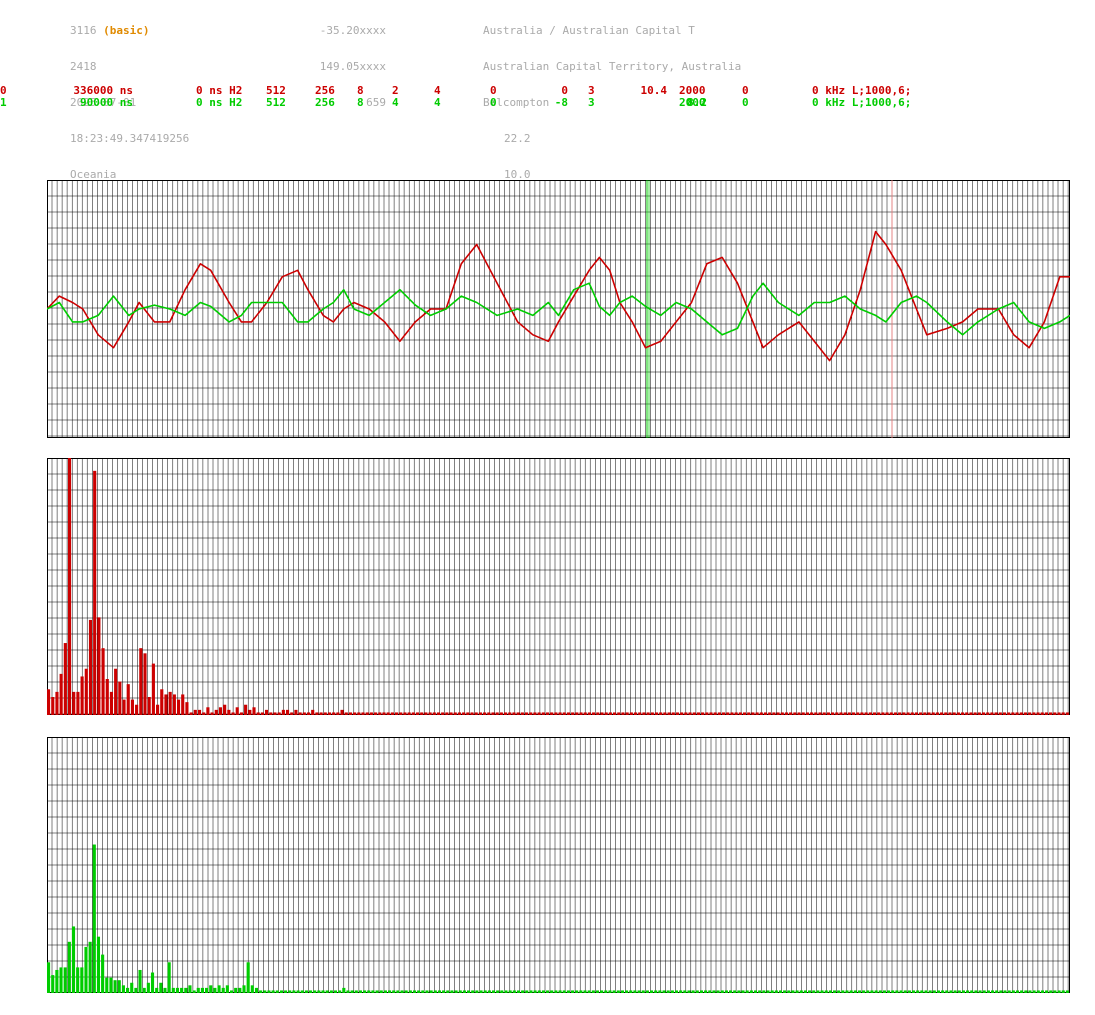 This screenshot has height=1015, width=1095. I want to click on channel-c1: 512, so click(276, 102).